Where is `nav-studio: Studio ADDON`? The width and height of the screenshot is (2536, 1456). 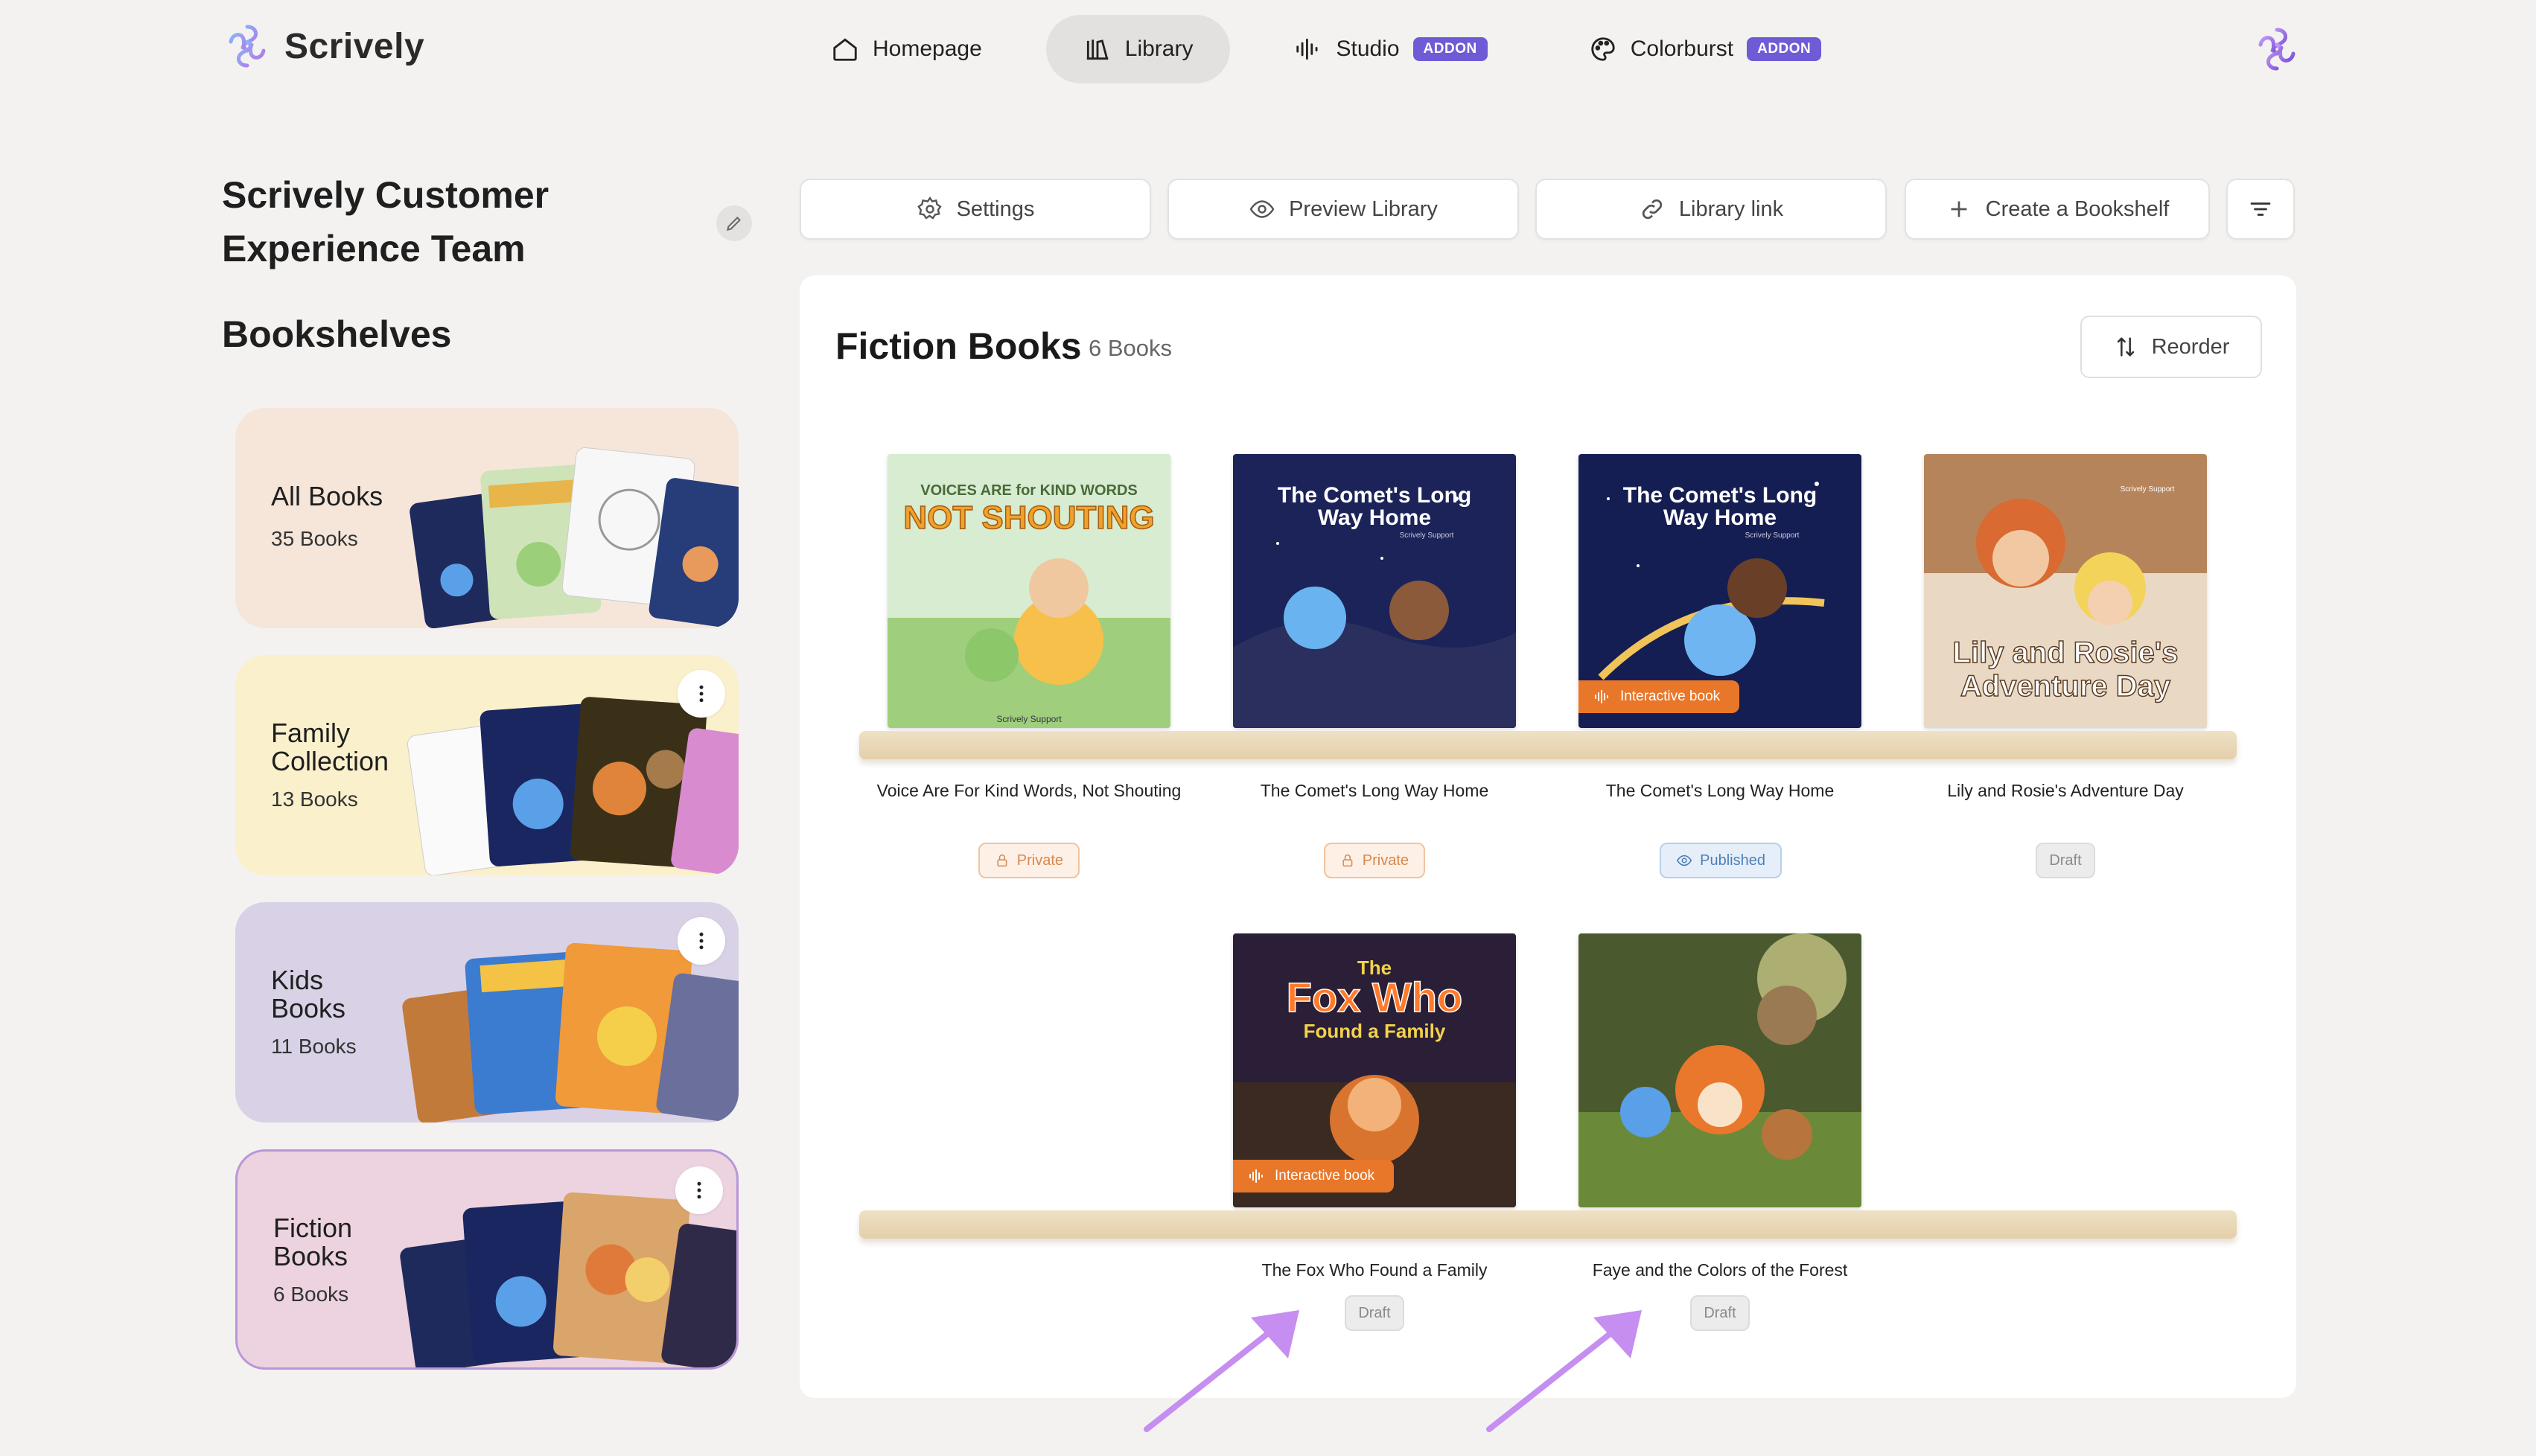 nav-studio: Studio ADDON is located at coordinates (1390, 49).